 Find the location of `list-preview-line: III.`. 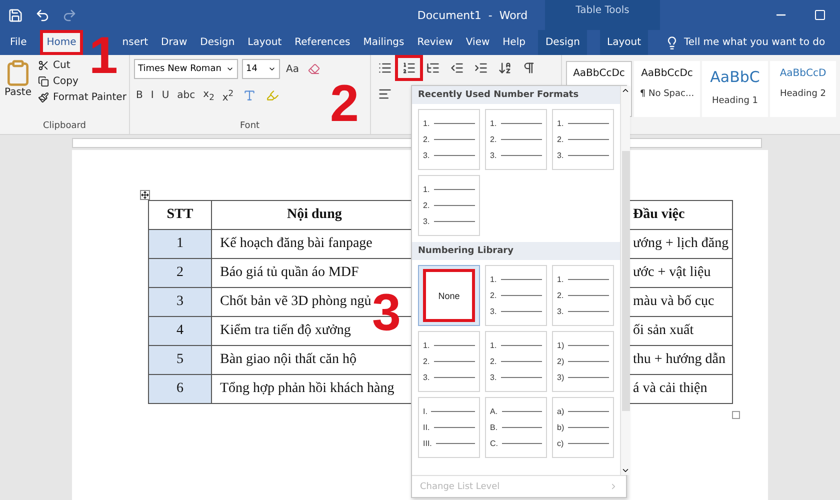

list-preview-line: III. is located at coordinates (449, 443).